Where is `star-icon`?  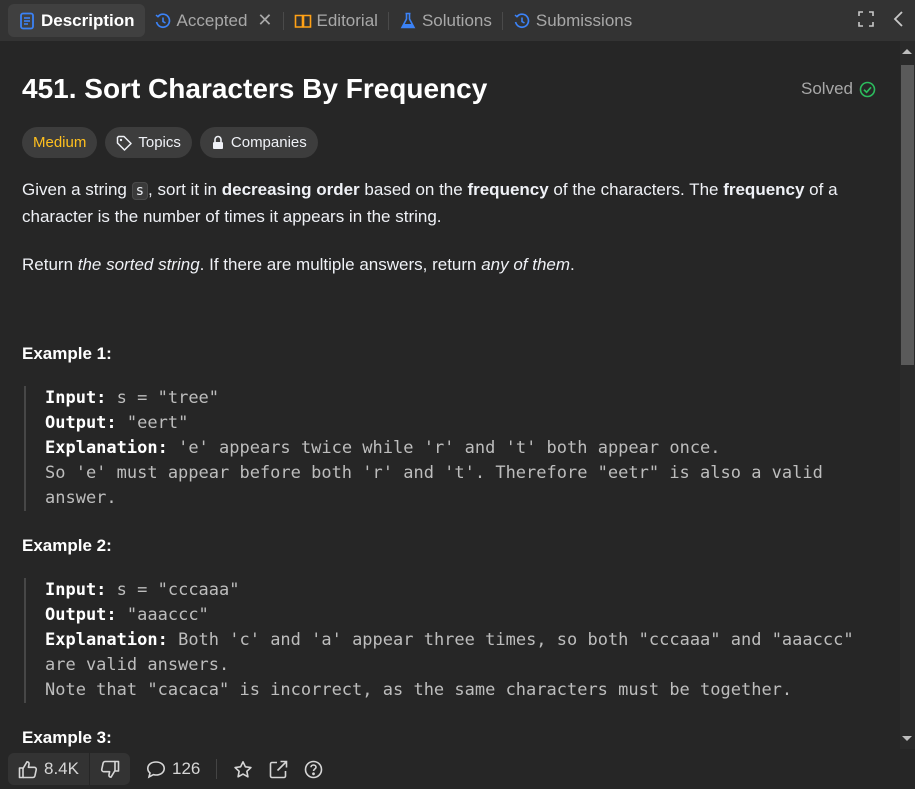
star-icon is located at coordinates (243, 769).